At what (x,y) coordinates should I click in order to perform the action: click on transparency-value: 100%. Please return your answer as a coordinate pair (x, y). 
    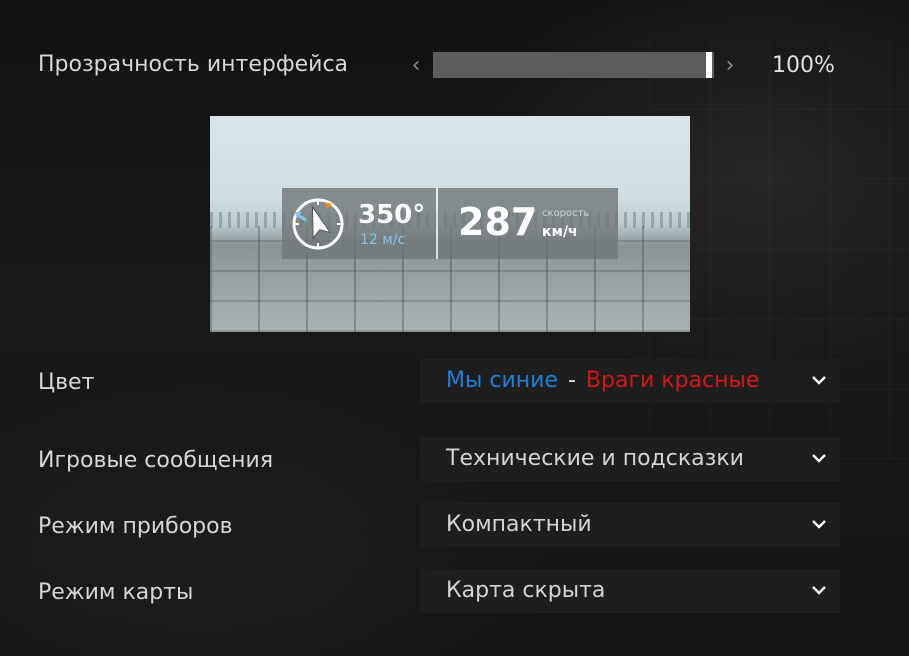
    Looking at the image, I should click on (803, 65).